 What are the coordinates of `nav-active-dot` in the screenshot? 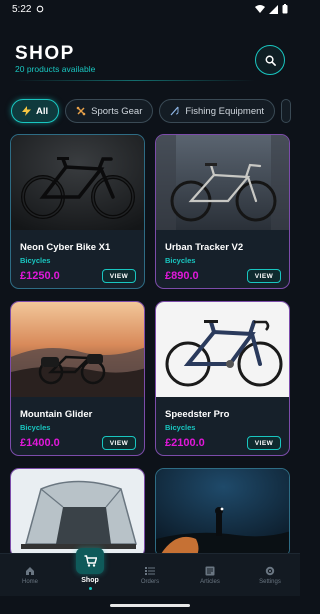 It's located at (90, 588).